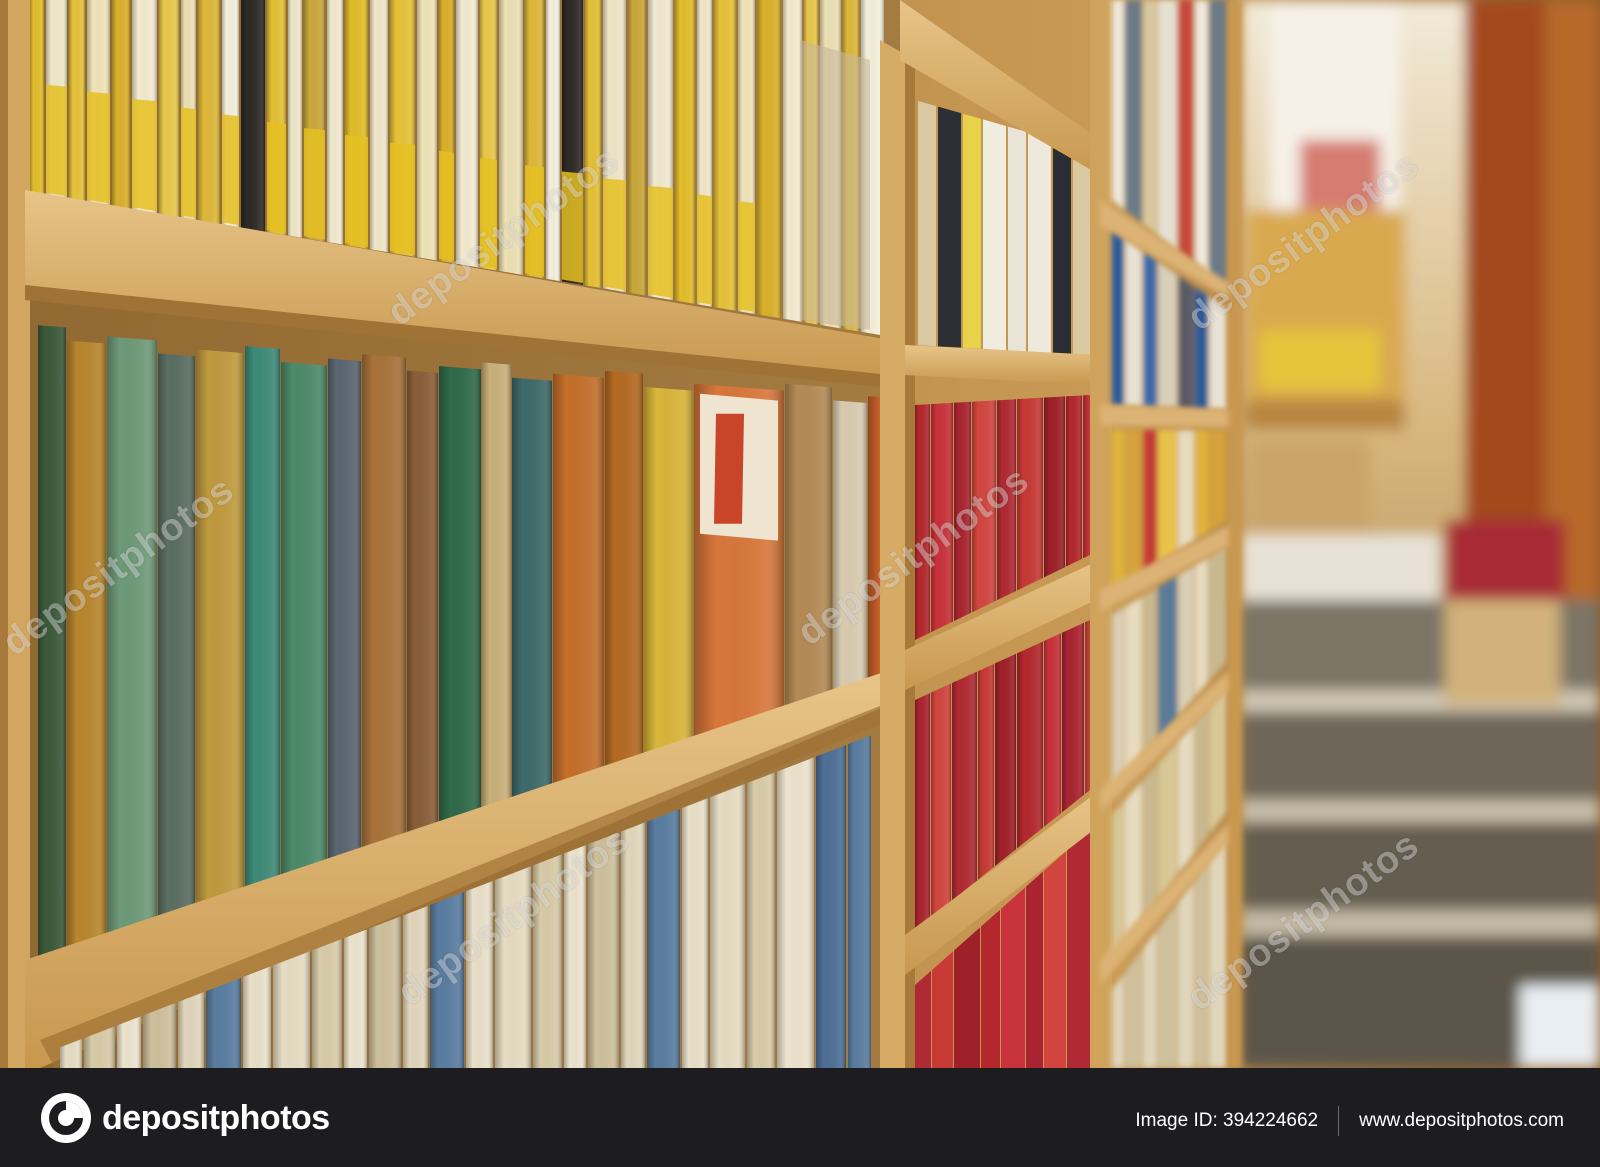 This screenshot has height=1167, width=1600. What do you see at coordinates (216, 1117) in the screenshot?
I see `logo-wordmark: depositphotos` at bounding box center [216, 1117].